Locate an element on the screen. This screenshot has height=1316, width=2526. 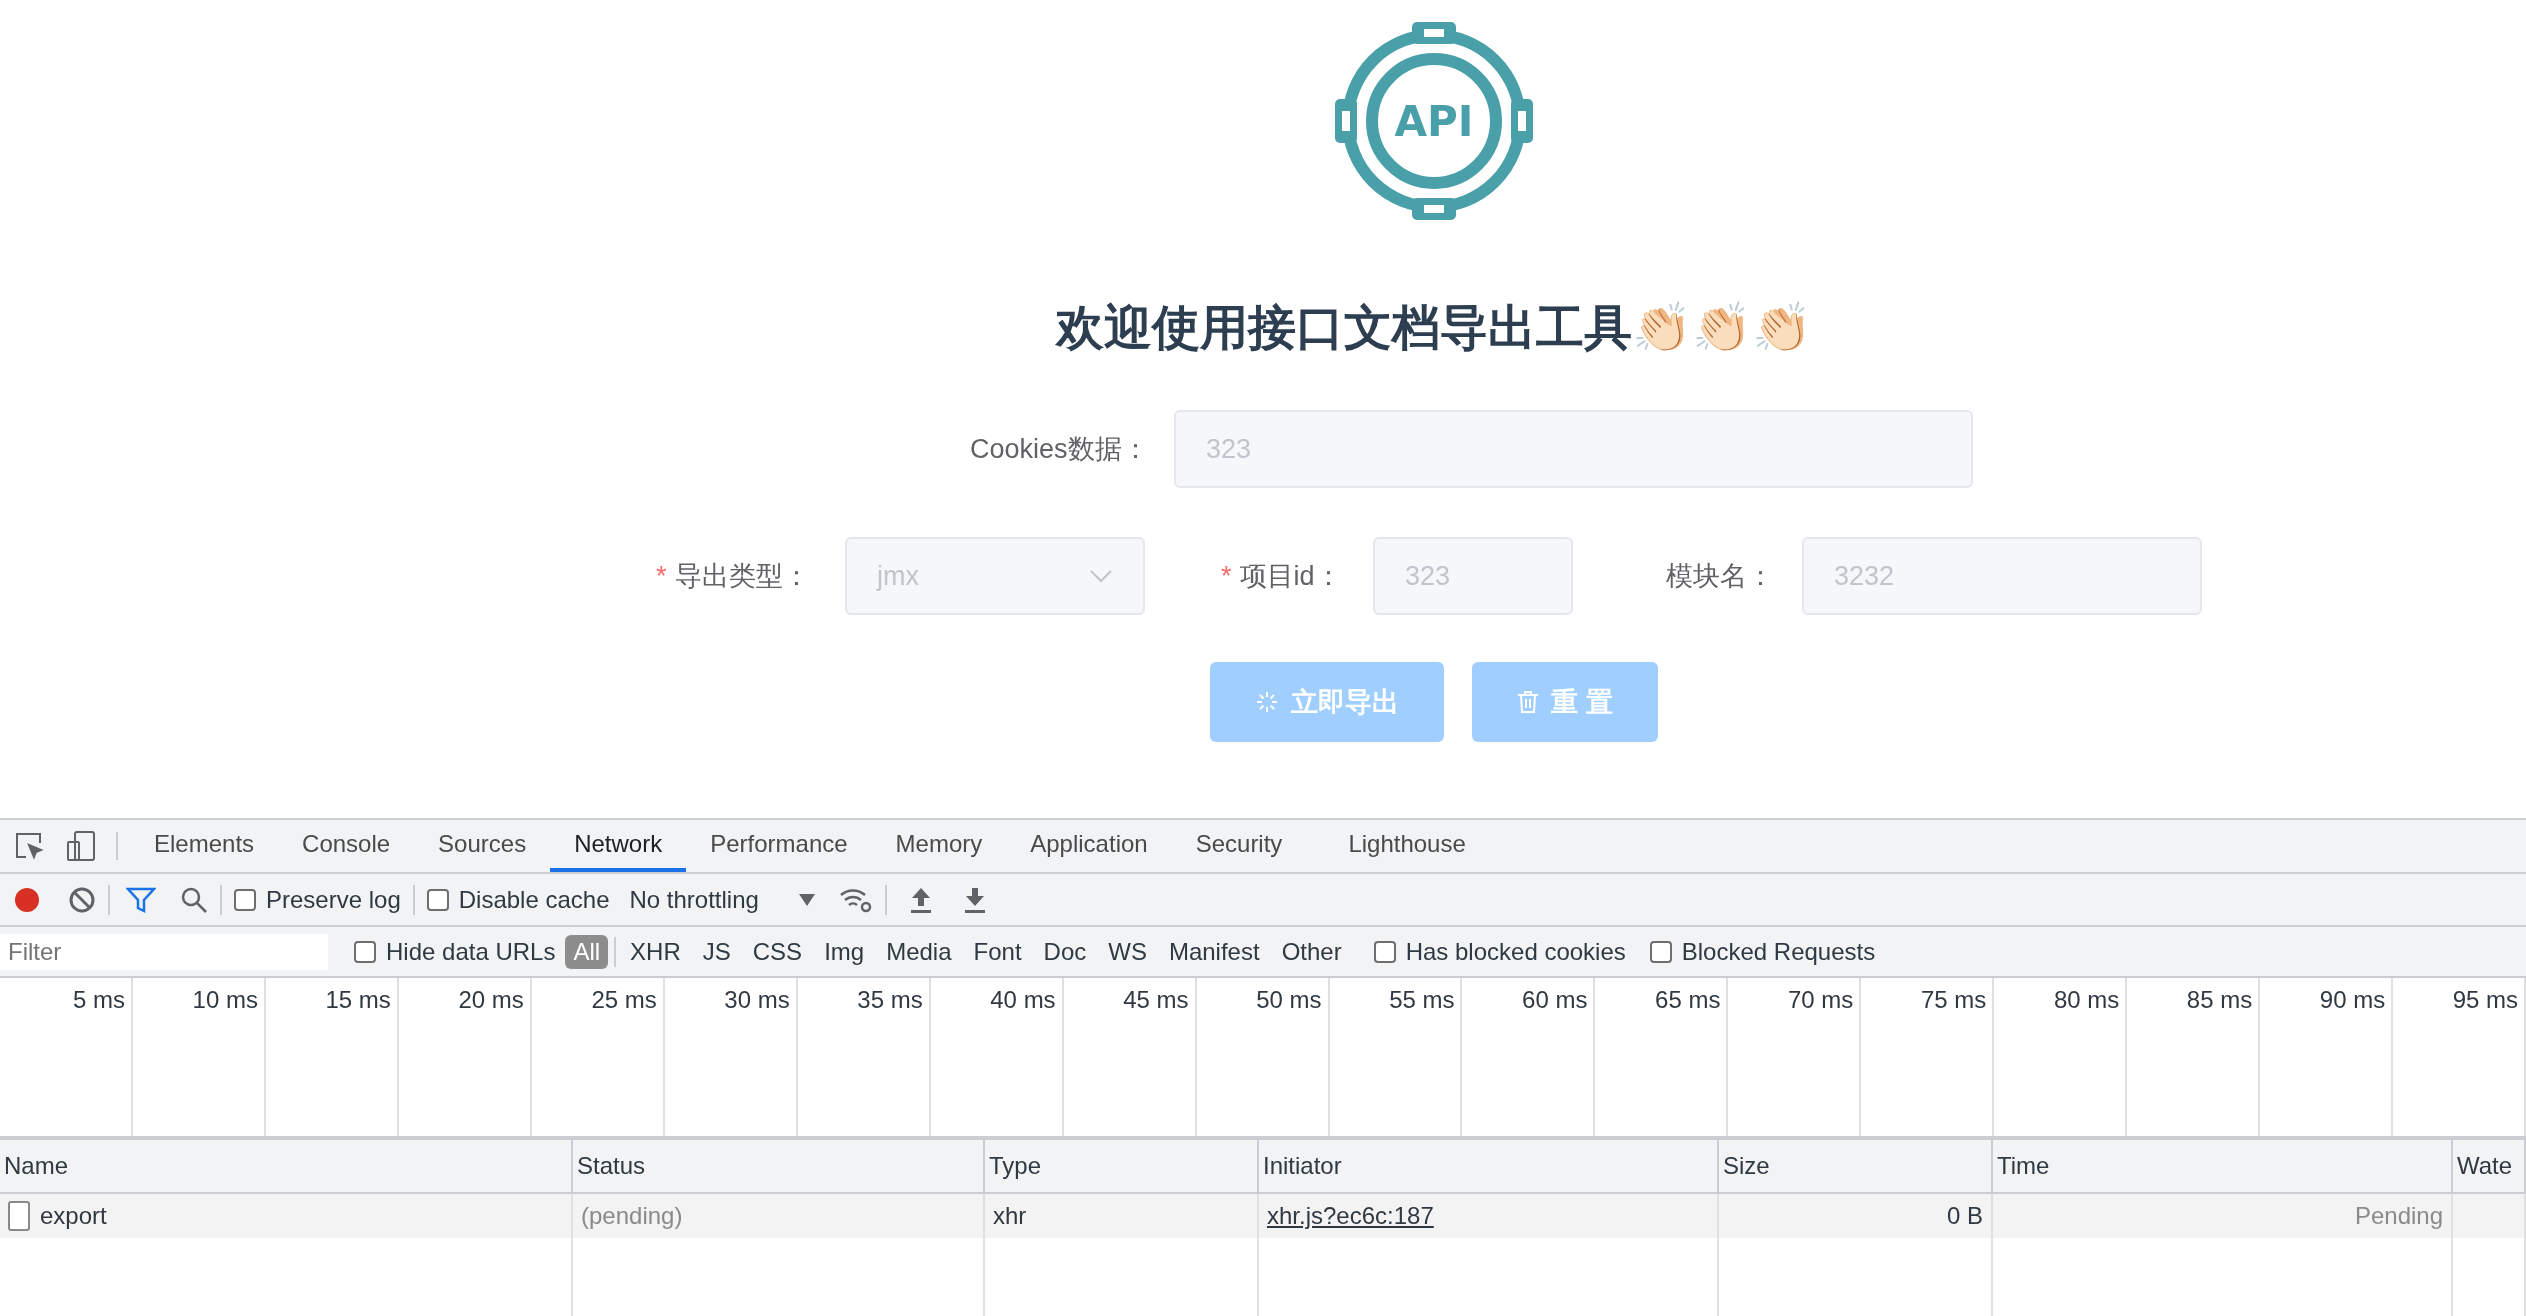
timeline-tick: 80 ms is located at coordinates (2086, 998).